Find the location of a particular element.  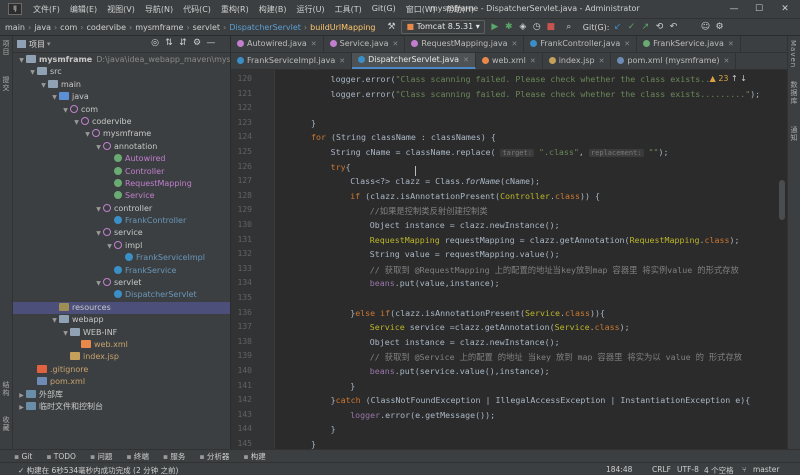

tree-item: ▼ main is located at coordinates (121, 85).